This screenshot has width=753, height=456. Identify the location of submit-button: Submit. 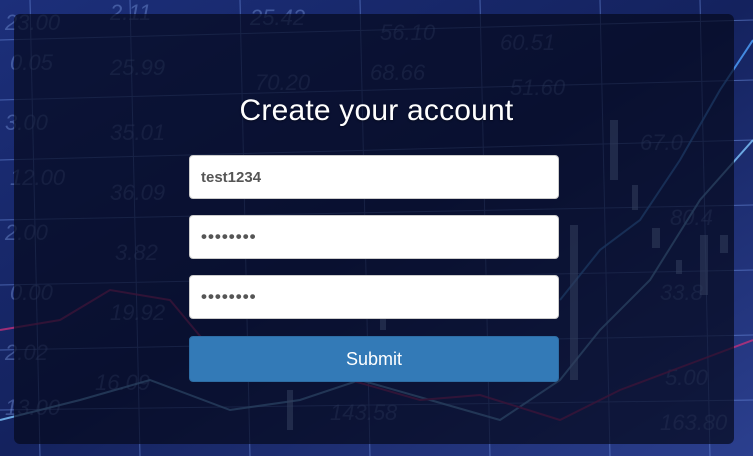
(374, 359).